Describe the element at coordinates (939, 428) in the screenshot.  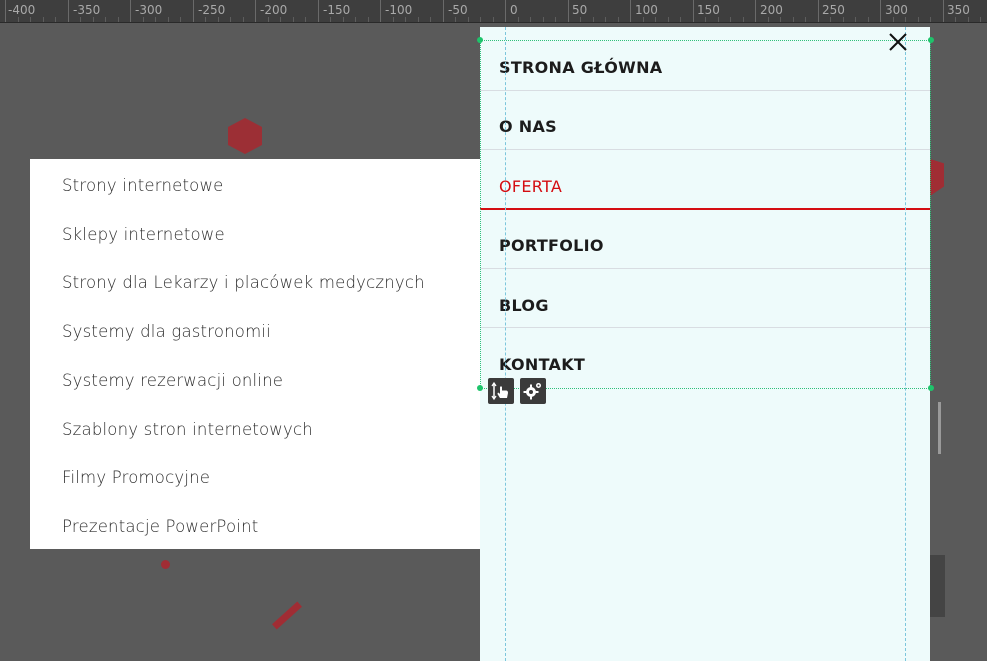
I see `scrollbar` at that location.